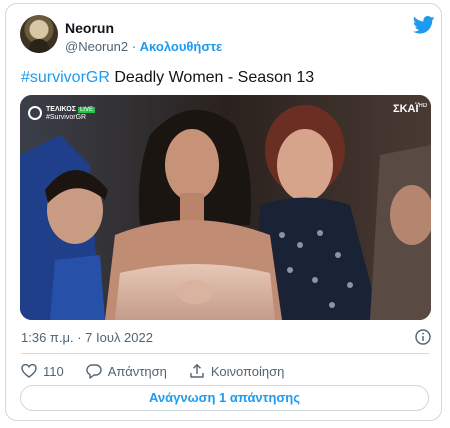  What do you see at coordinates (87, 337) in the screenshot?
I see `tweet-timestamp: 1:36 π.μ. · 7 Ιουλ 2022` at bounding box center [87, 337].